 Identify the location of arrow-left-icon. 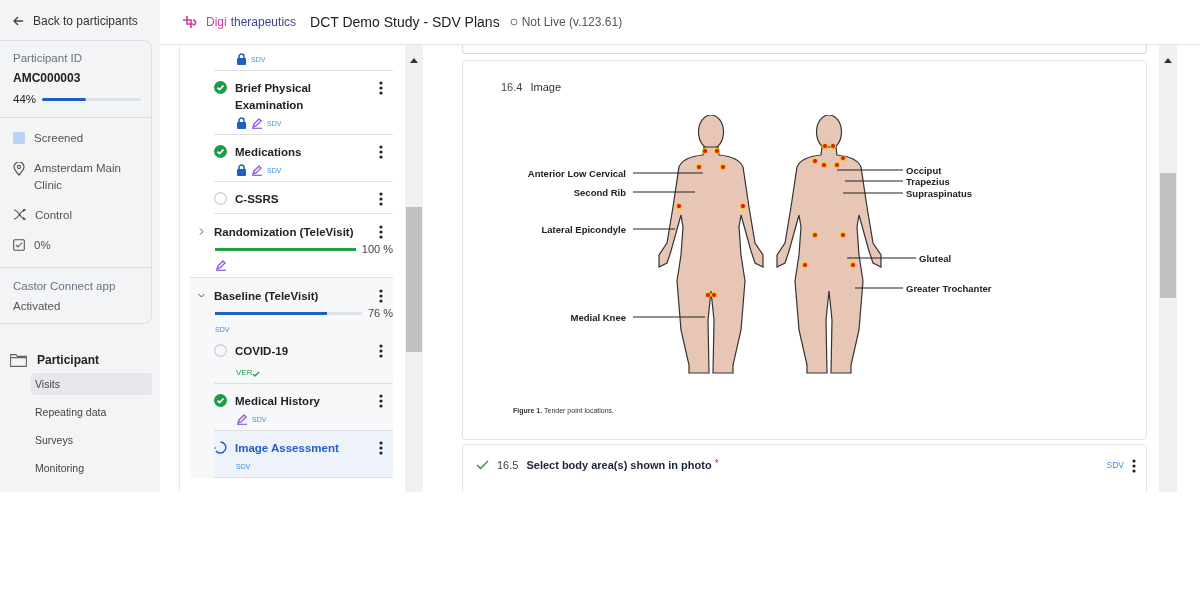
(18, 20).